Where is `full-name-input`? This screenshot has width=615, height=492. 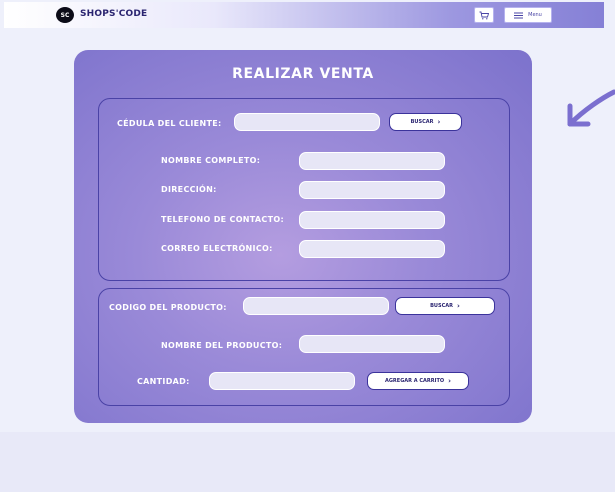 full-name-input is located at coordinates (372, 161).